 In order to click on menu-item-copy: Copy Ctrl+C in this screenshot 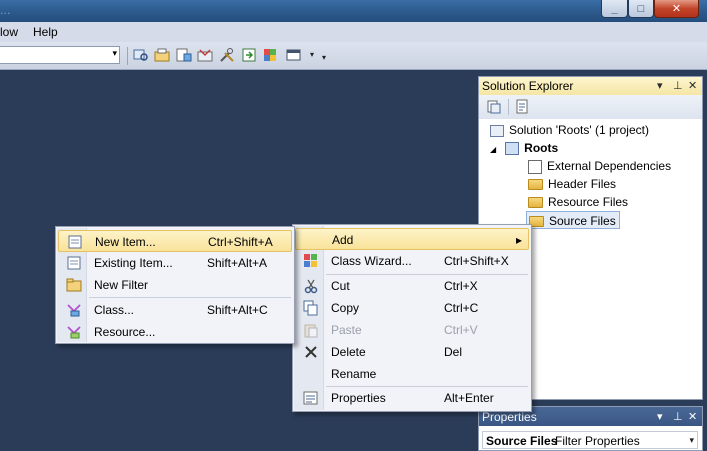, I will do `click(412, 308)`.